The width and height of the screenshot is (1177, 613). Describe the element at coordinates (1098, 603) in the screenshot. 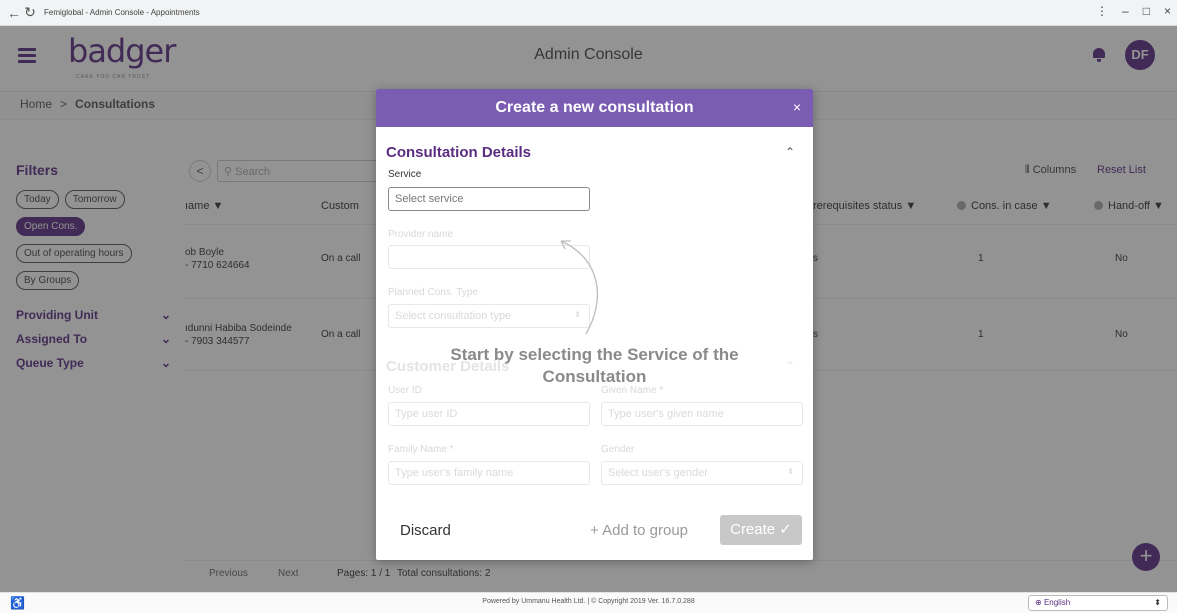

I see `language-select: ⊕ English ⬍` at that location.